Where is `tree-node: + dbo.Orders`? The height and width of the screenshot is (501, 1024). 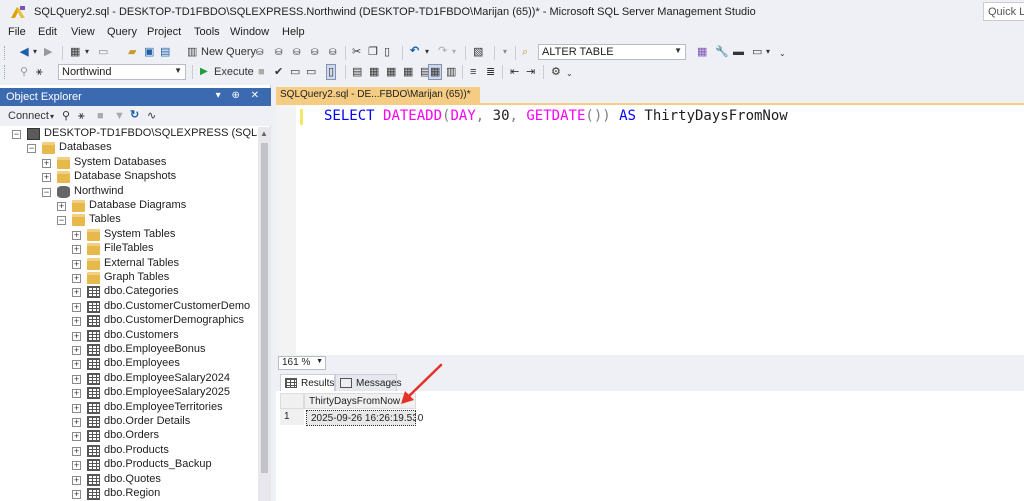 tree-node: + dbo.Orders is located at coordinates (129, 436).